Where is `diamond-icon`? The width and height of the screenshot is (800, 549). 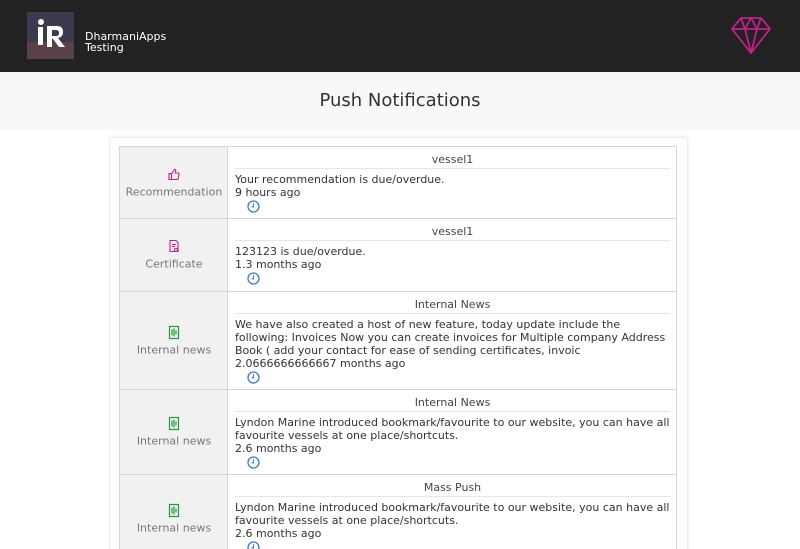 diamond-icon is located at coordinates (751, 35).